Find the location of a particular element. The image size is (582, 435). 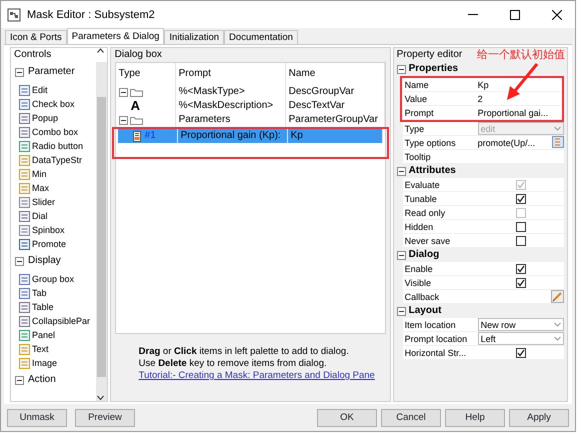

palette-item: Panel is located at coordinates (55, 335).